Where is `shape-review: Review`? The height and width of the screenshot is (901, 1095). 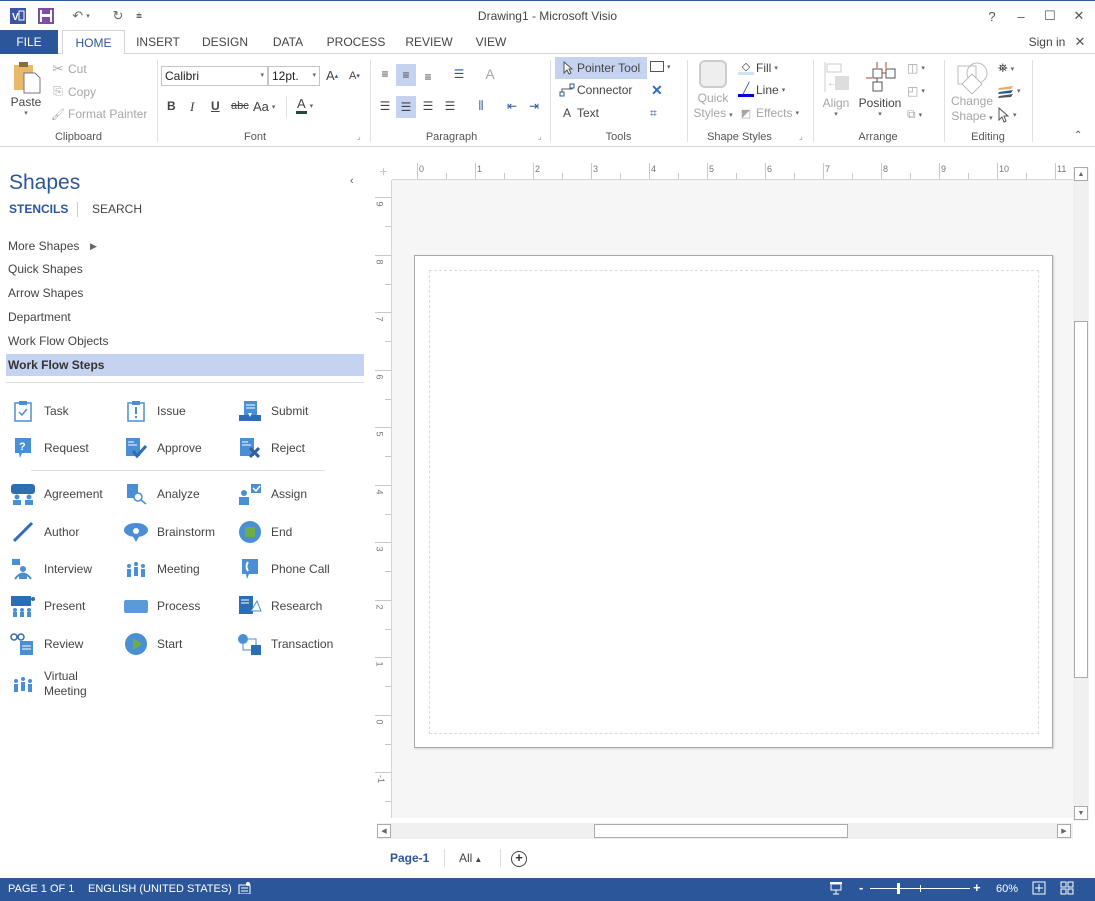 shape-review: Review is located at coordinates (46, 644).